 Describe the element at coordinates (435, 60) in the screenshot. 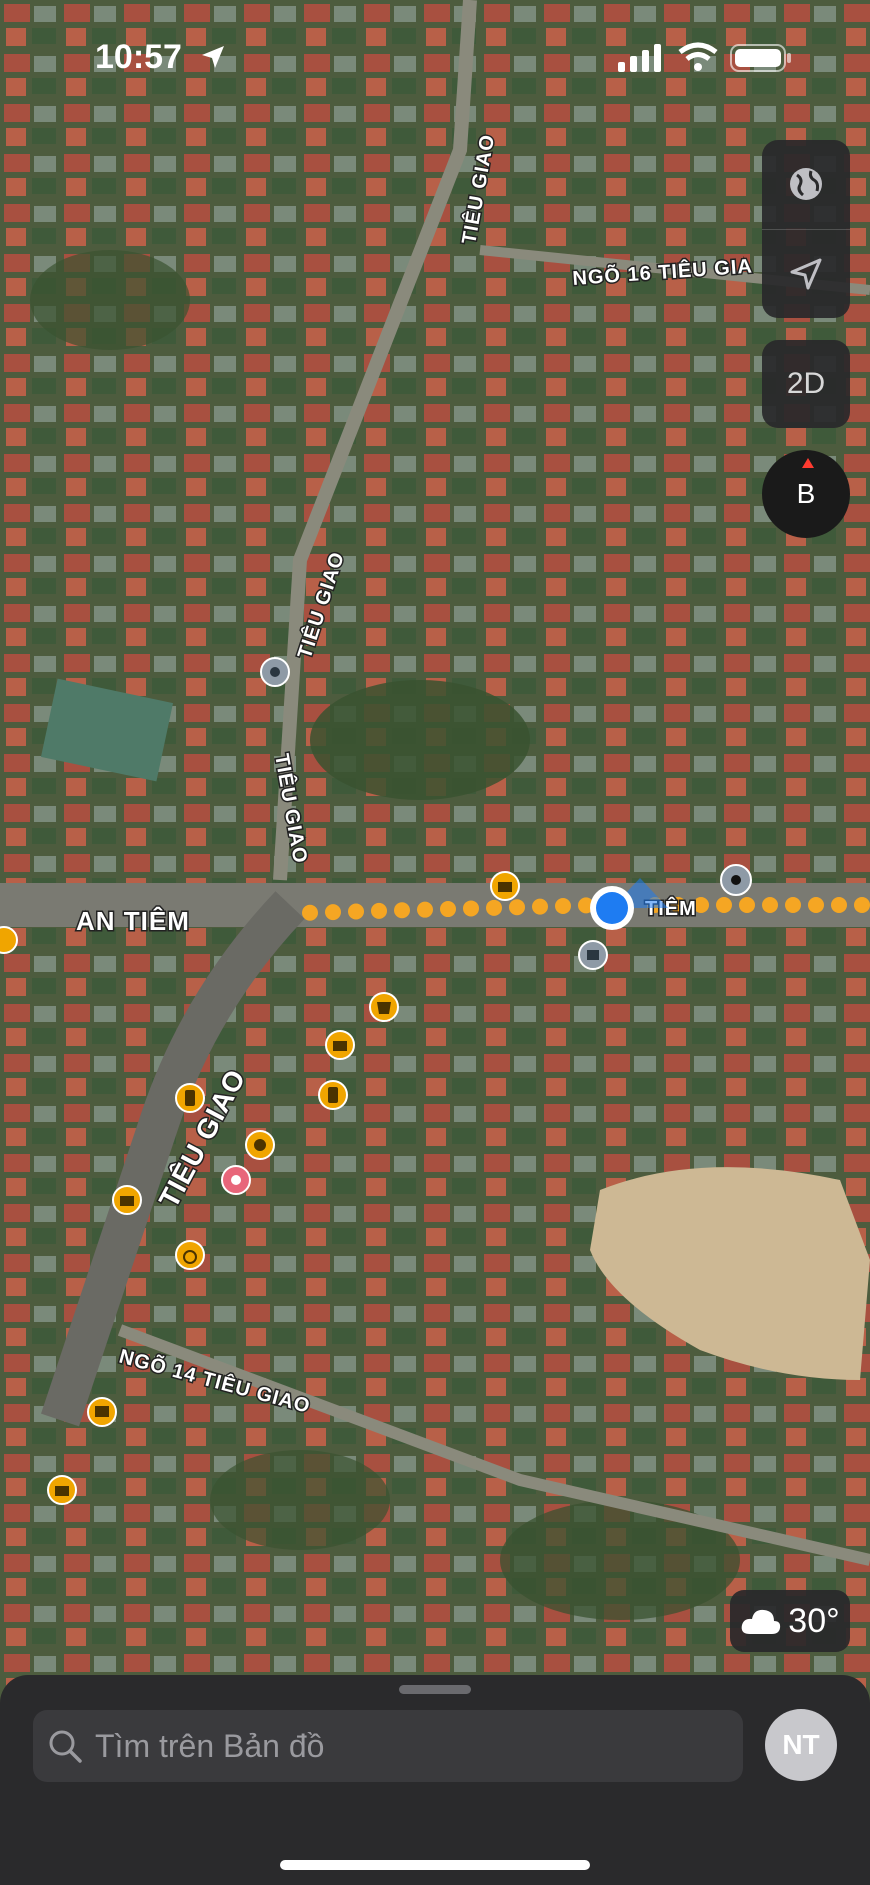

I see `status-bar: 10:57` at that location.